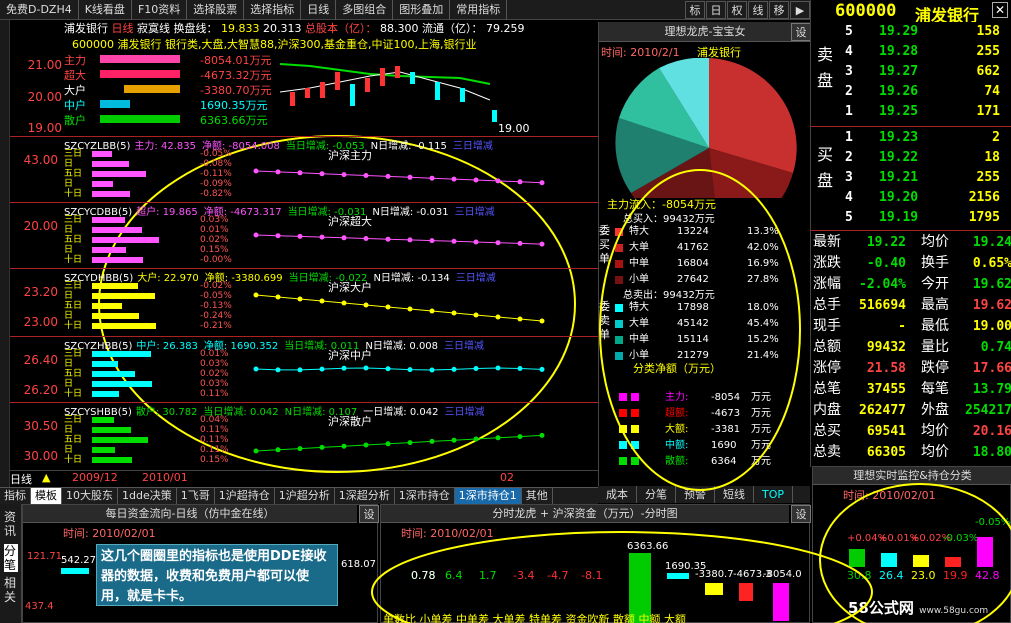  I want to click on tab: 短线, so click(734, 494).